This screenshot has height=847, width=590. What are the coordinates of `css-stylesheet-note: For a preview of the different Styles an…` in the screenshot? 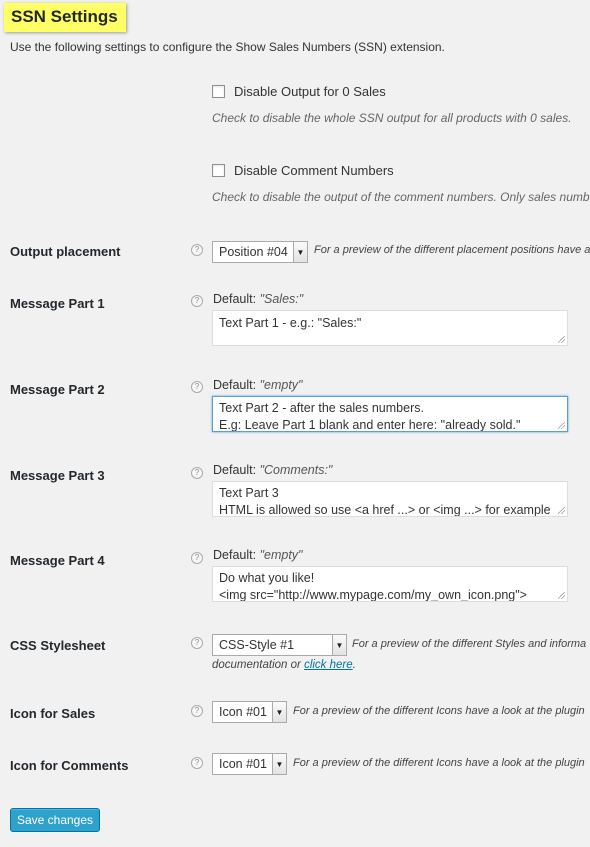 It's located at (469, 644).